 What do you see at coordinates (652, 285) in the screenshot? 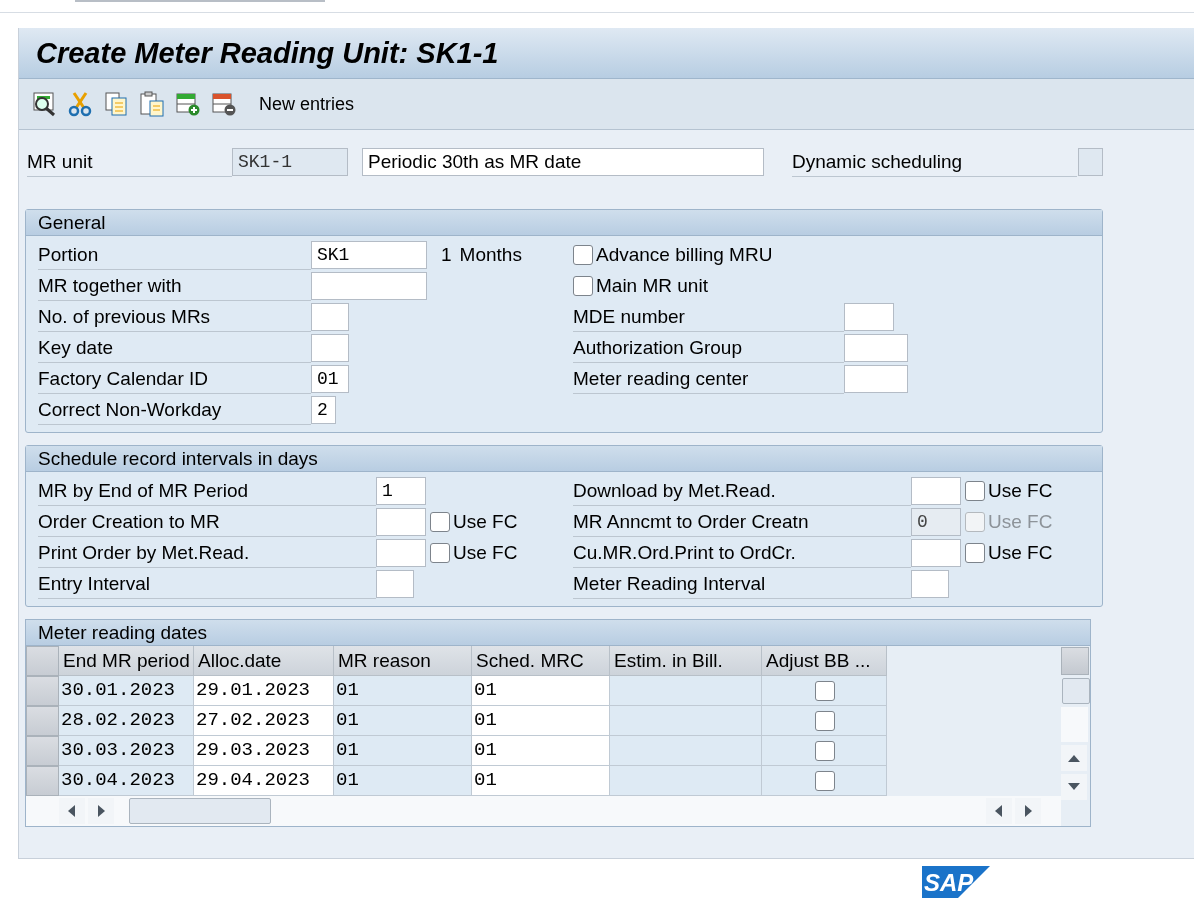
I see `checkbox-label: Main MR unit` at bounding box center [652, 285].